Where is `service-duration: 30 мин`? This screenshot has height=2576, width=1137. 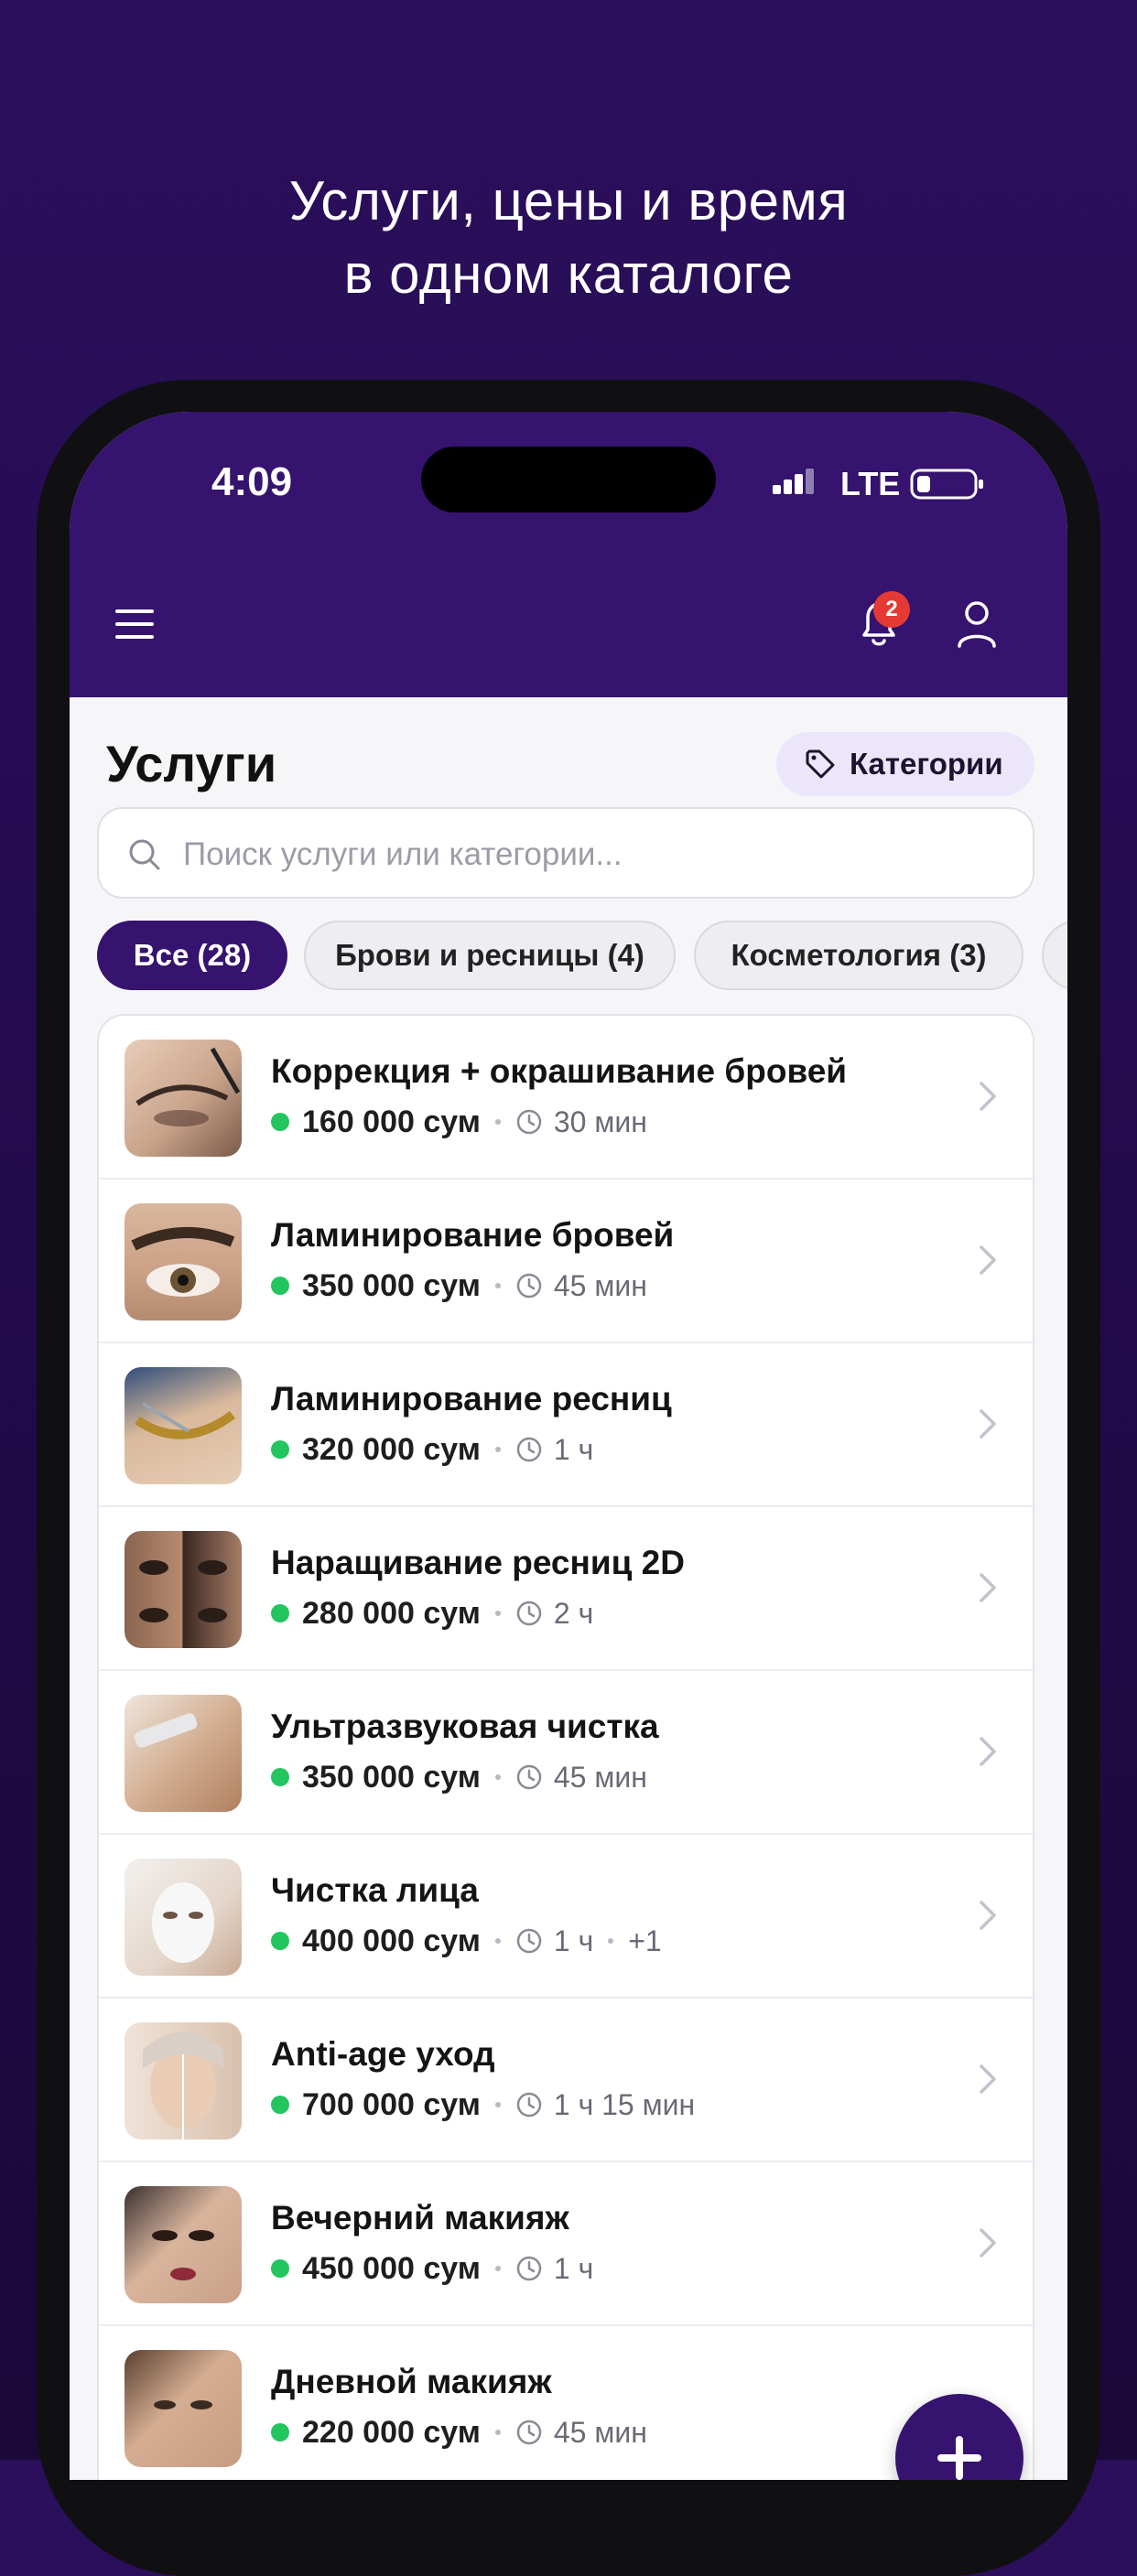
service-duration: 30 мин is located at coordinates (600, 1122).